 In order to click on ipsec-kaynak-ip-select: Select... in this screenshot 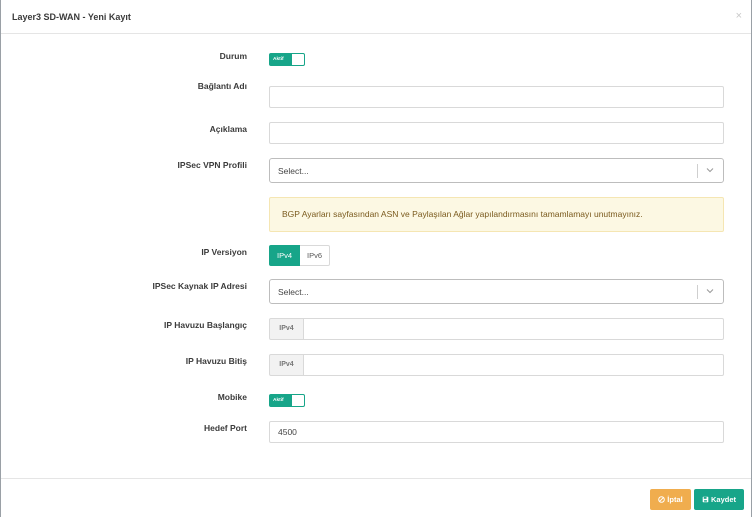, I will do `click(496, 291)`.